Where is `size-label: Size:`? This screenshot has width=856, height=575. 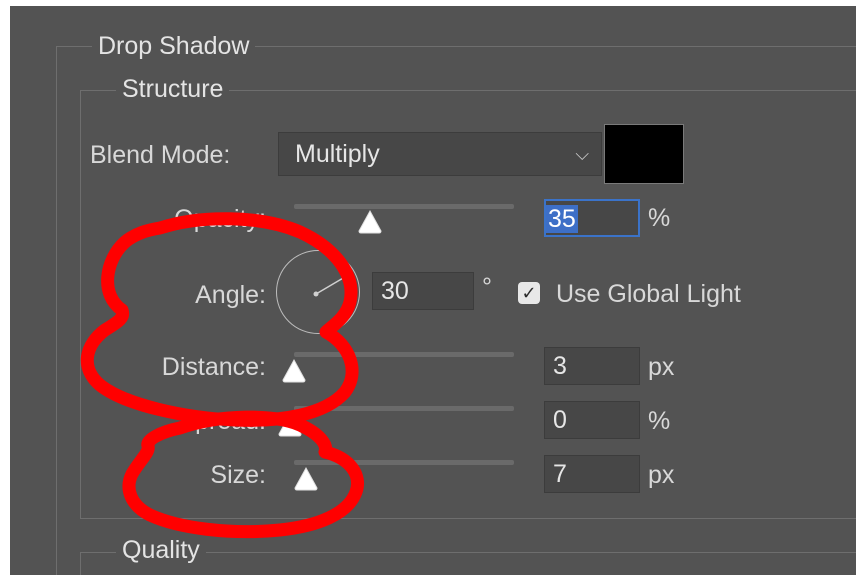 size-label: Size: is located at coordinates (238, 475).